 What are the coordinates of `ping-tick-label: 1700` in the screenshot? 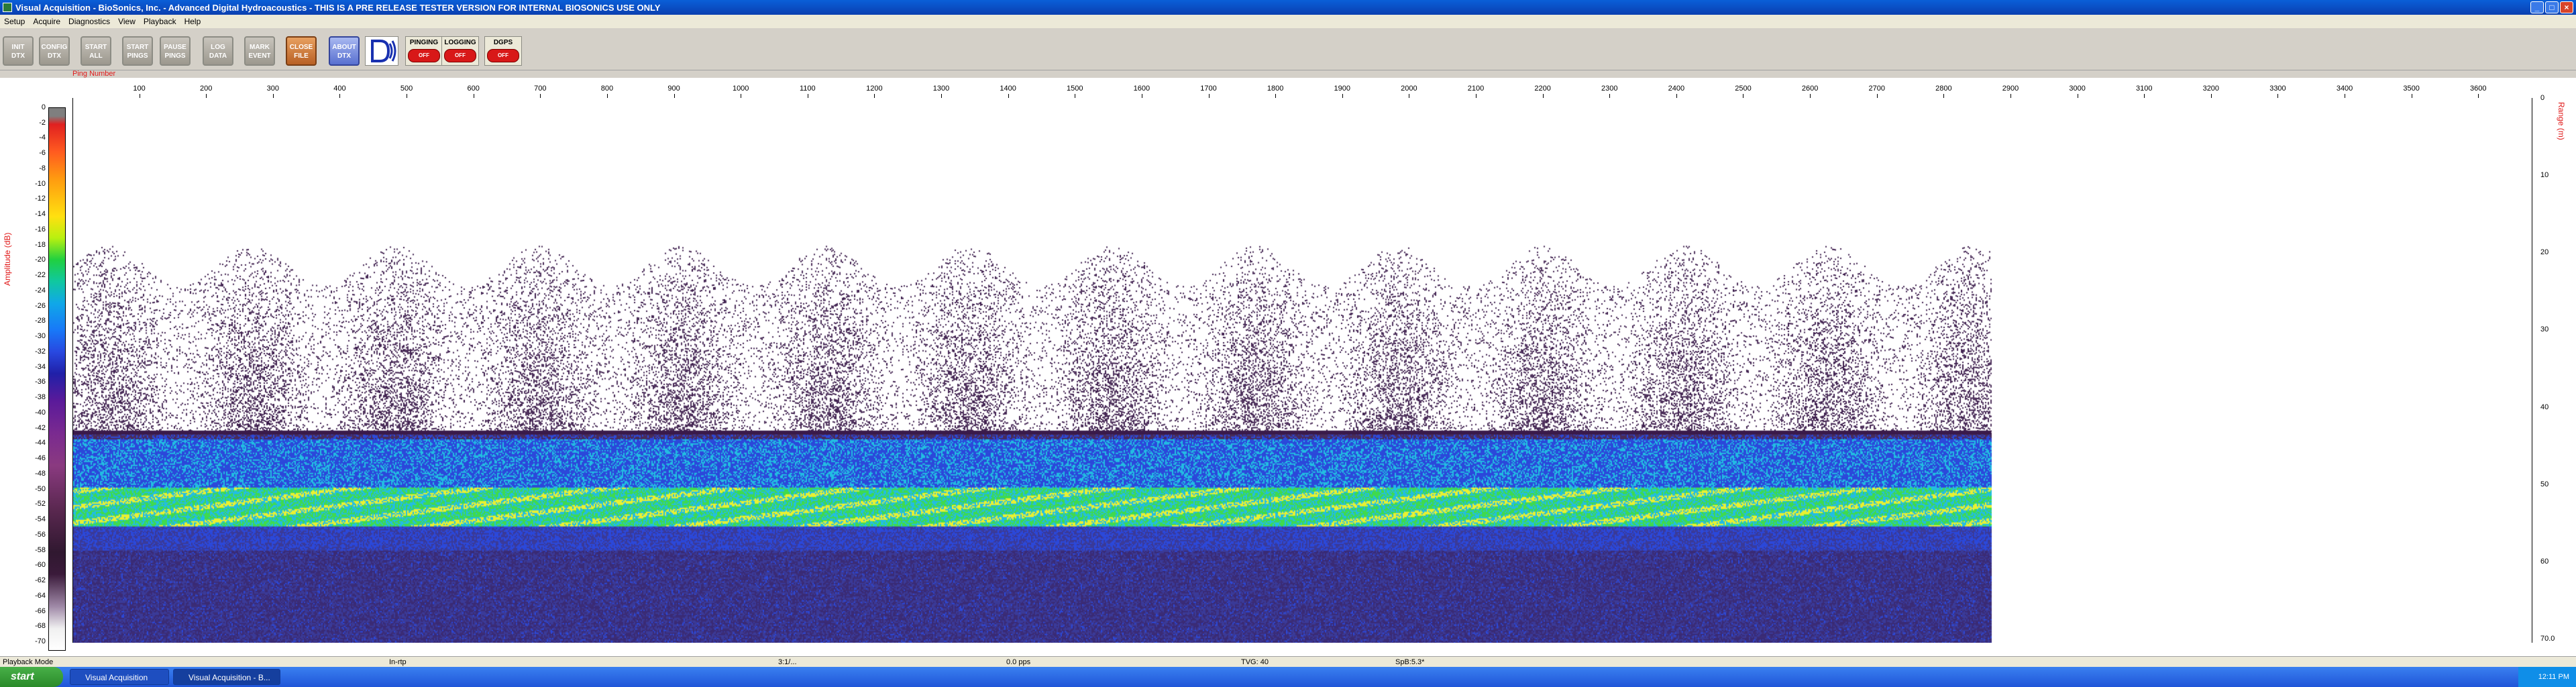 It's located at (1208, 89).